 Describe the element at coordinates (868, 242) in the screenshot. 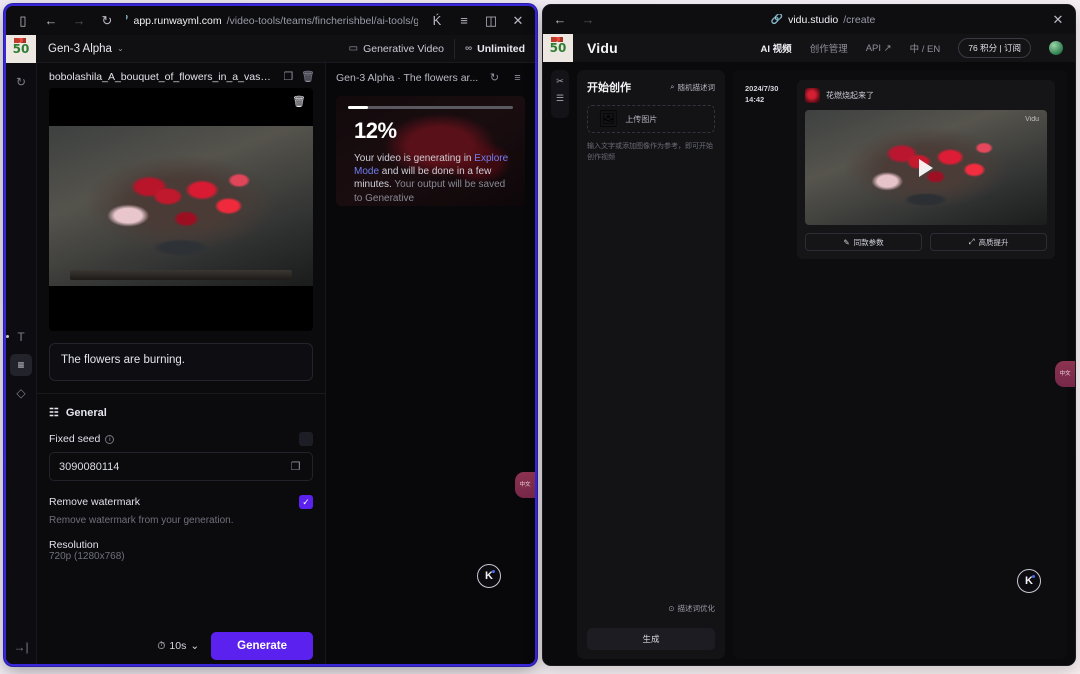

I see `same-params-label: 同款参数` at that location.